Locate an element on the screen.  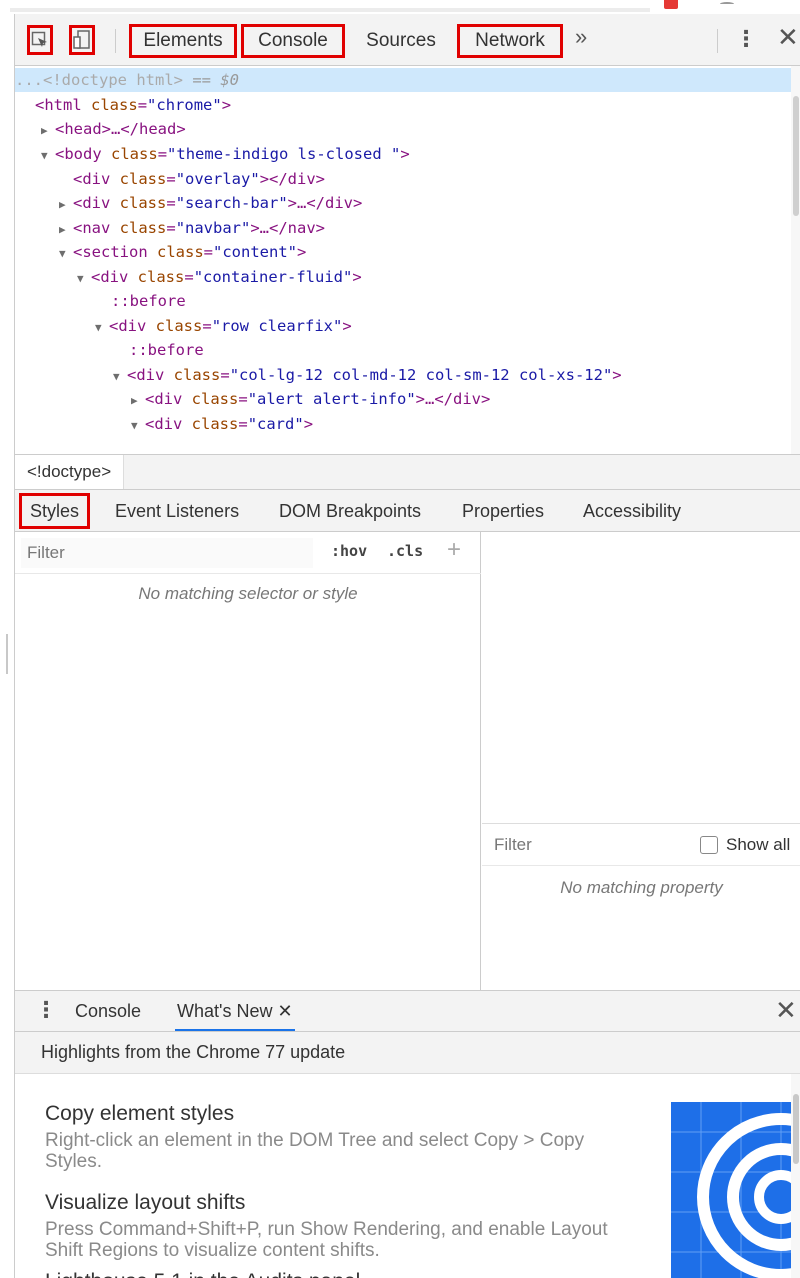
customize-menu-button: ⋮ is located at coordinates (746, 39).